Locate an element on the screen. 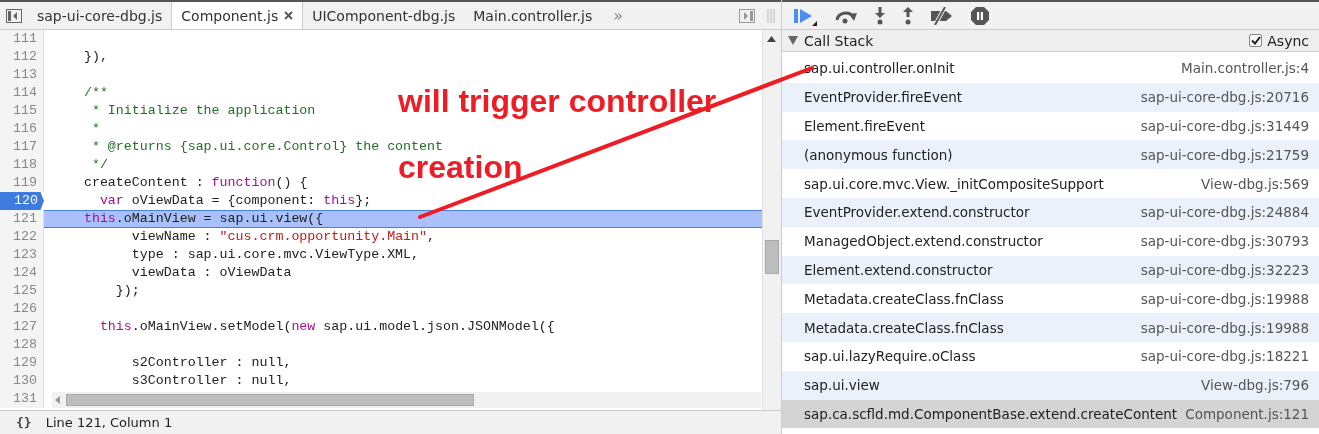 This screenshot has width=1319, height=434. function-name: ManagedObject.extend.constructor is located at coordinates (923, 241).